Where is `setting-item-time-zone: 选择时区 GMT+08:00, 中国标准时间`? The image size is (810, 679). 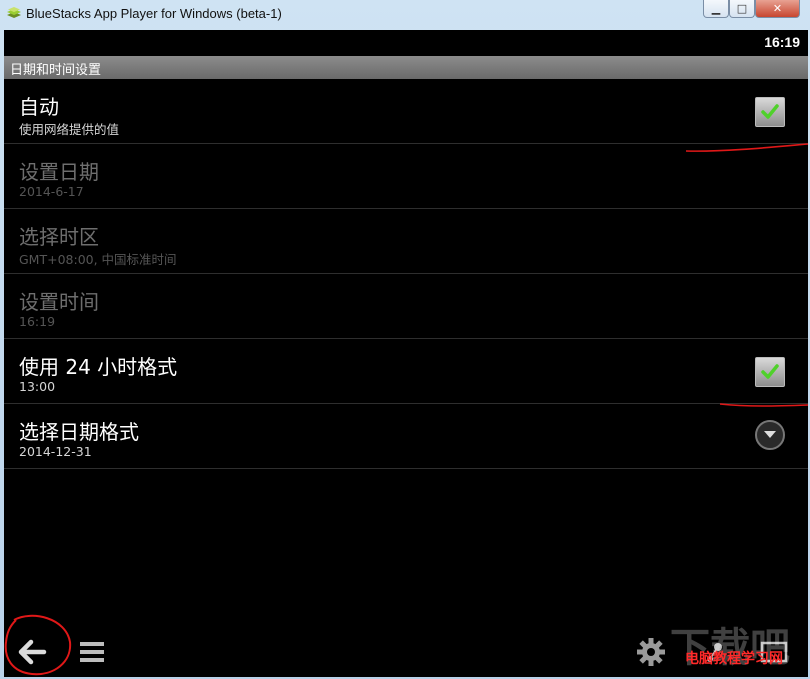
setting-item-time-zone: 选择时区 GMT+08:00, 中国标准时间 is located at coordinates (406, 241).